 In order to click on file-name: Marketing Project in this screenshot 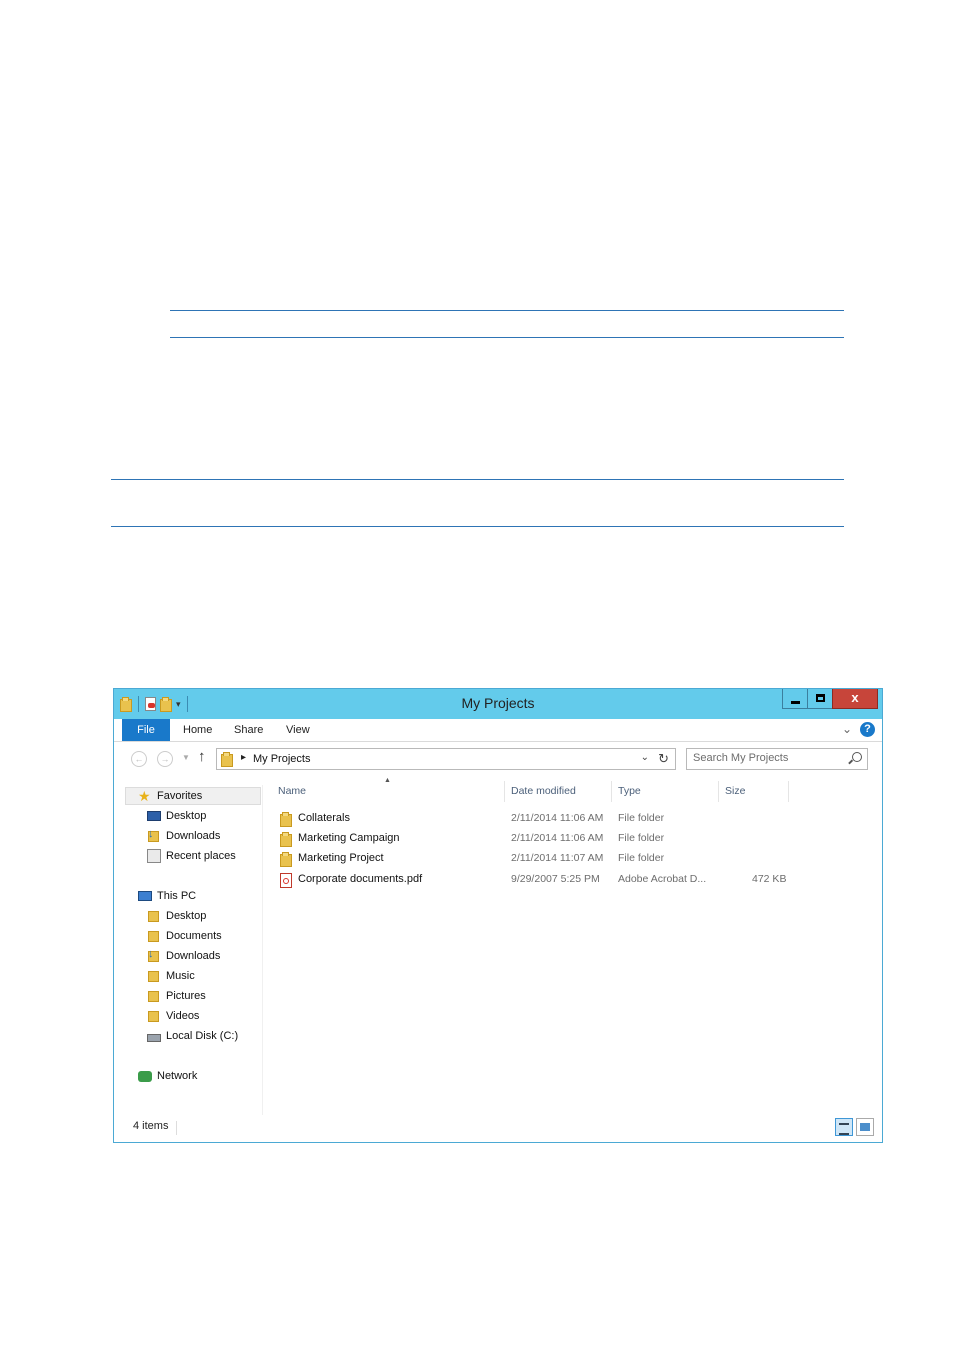, I will do `click(341, 858)`.